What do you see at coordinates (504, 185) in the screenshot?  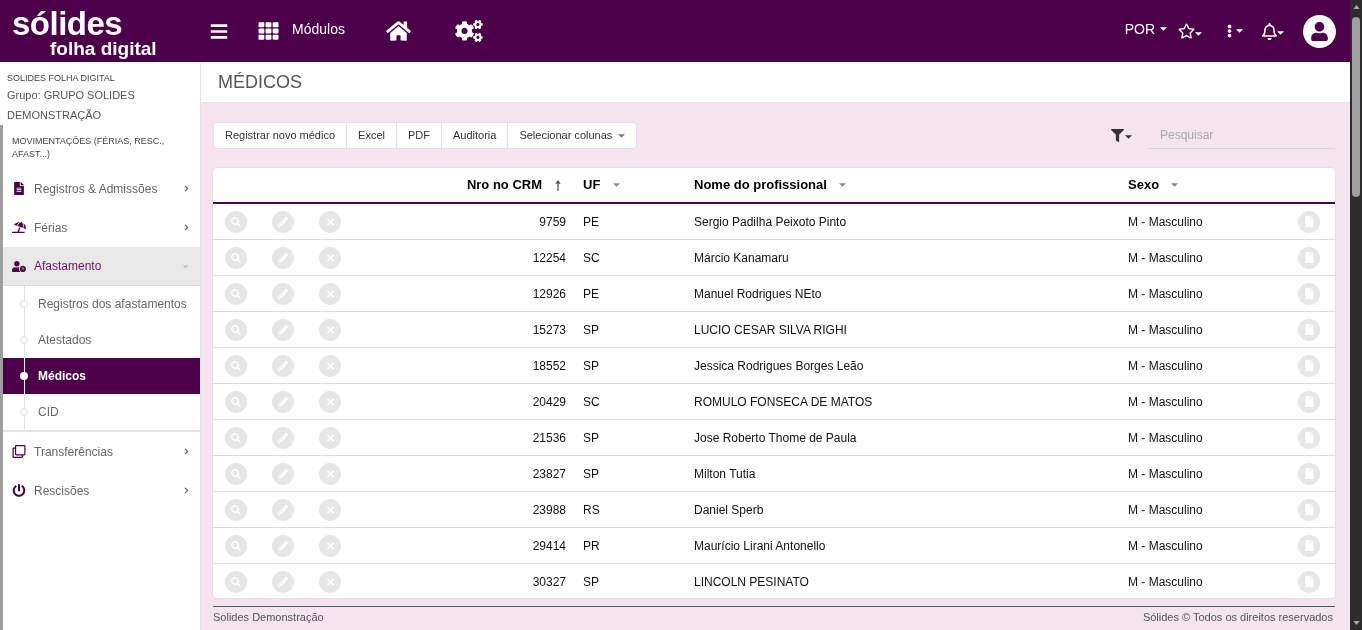 I see `column-header: Nro no CRM` at bounding box center [504, 185].